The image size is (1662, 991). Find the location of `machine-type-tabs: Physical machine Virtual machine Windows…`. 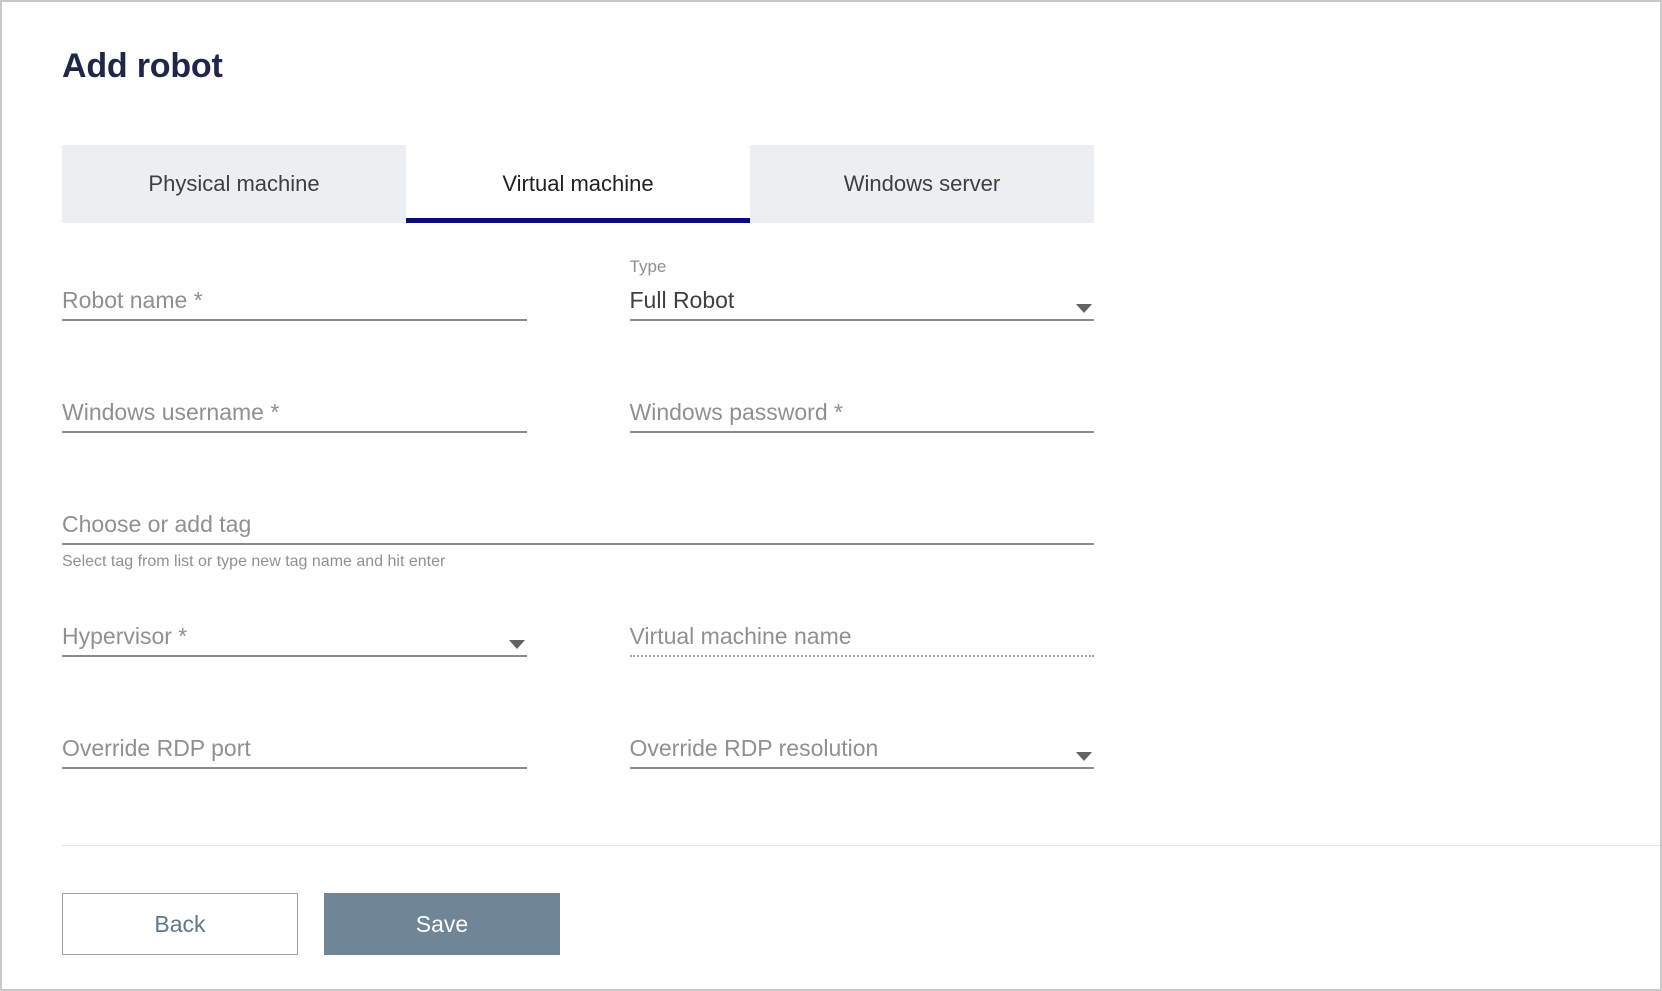

machine-type-tabs: Physical machine Virtual machine Windows… is located at coordinates (578, 184).